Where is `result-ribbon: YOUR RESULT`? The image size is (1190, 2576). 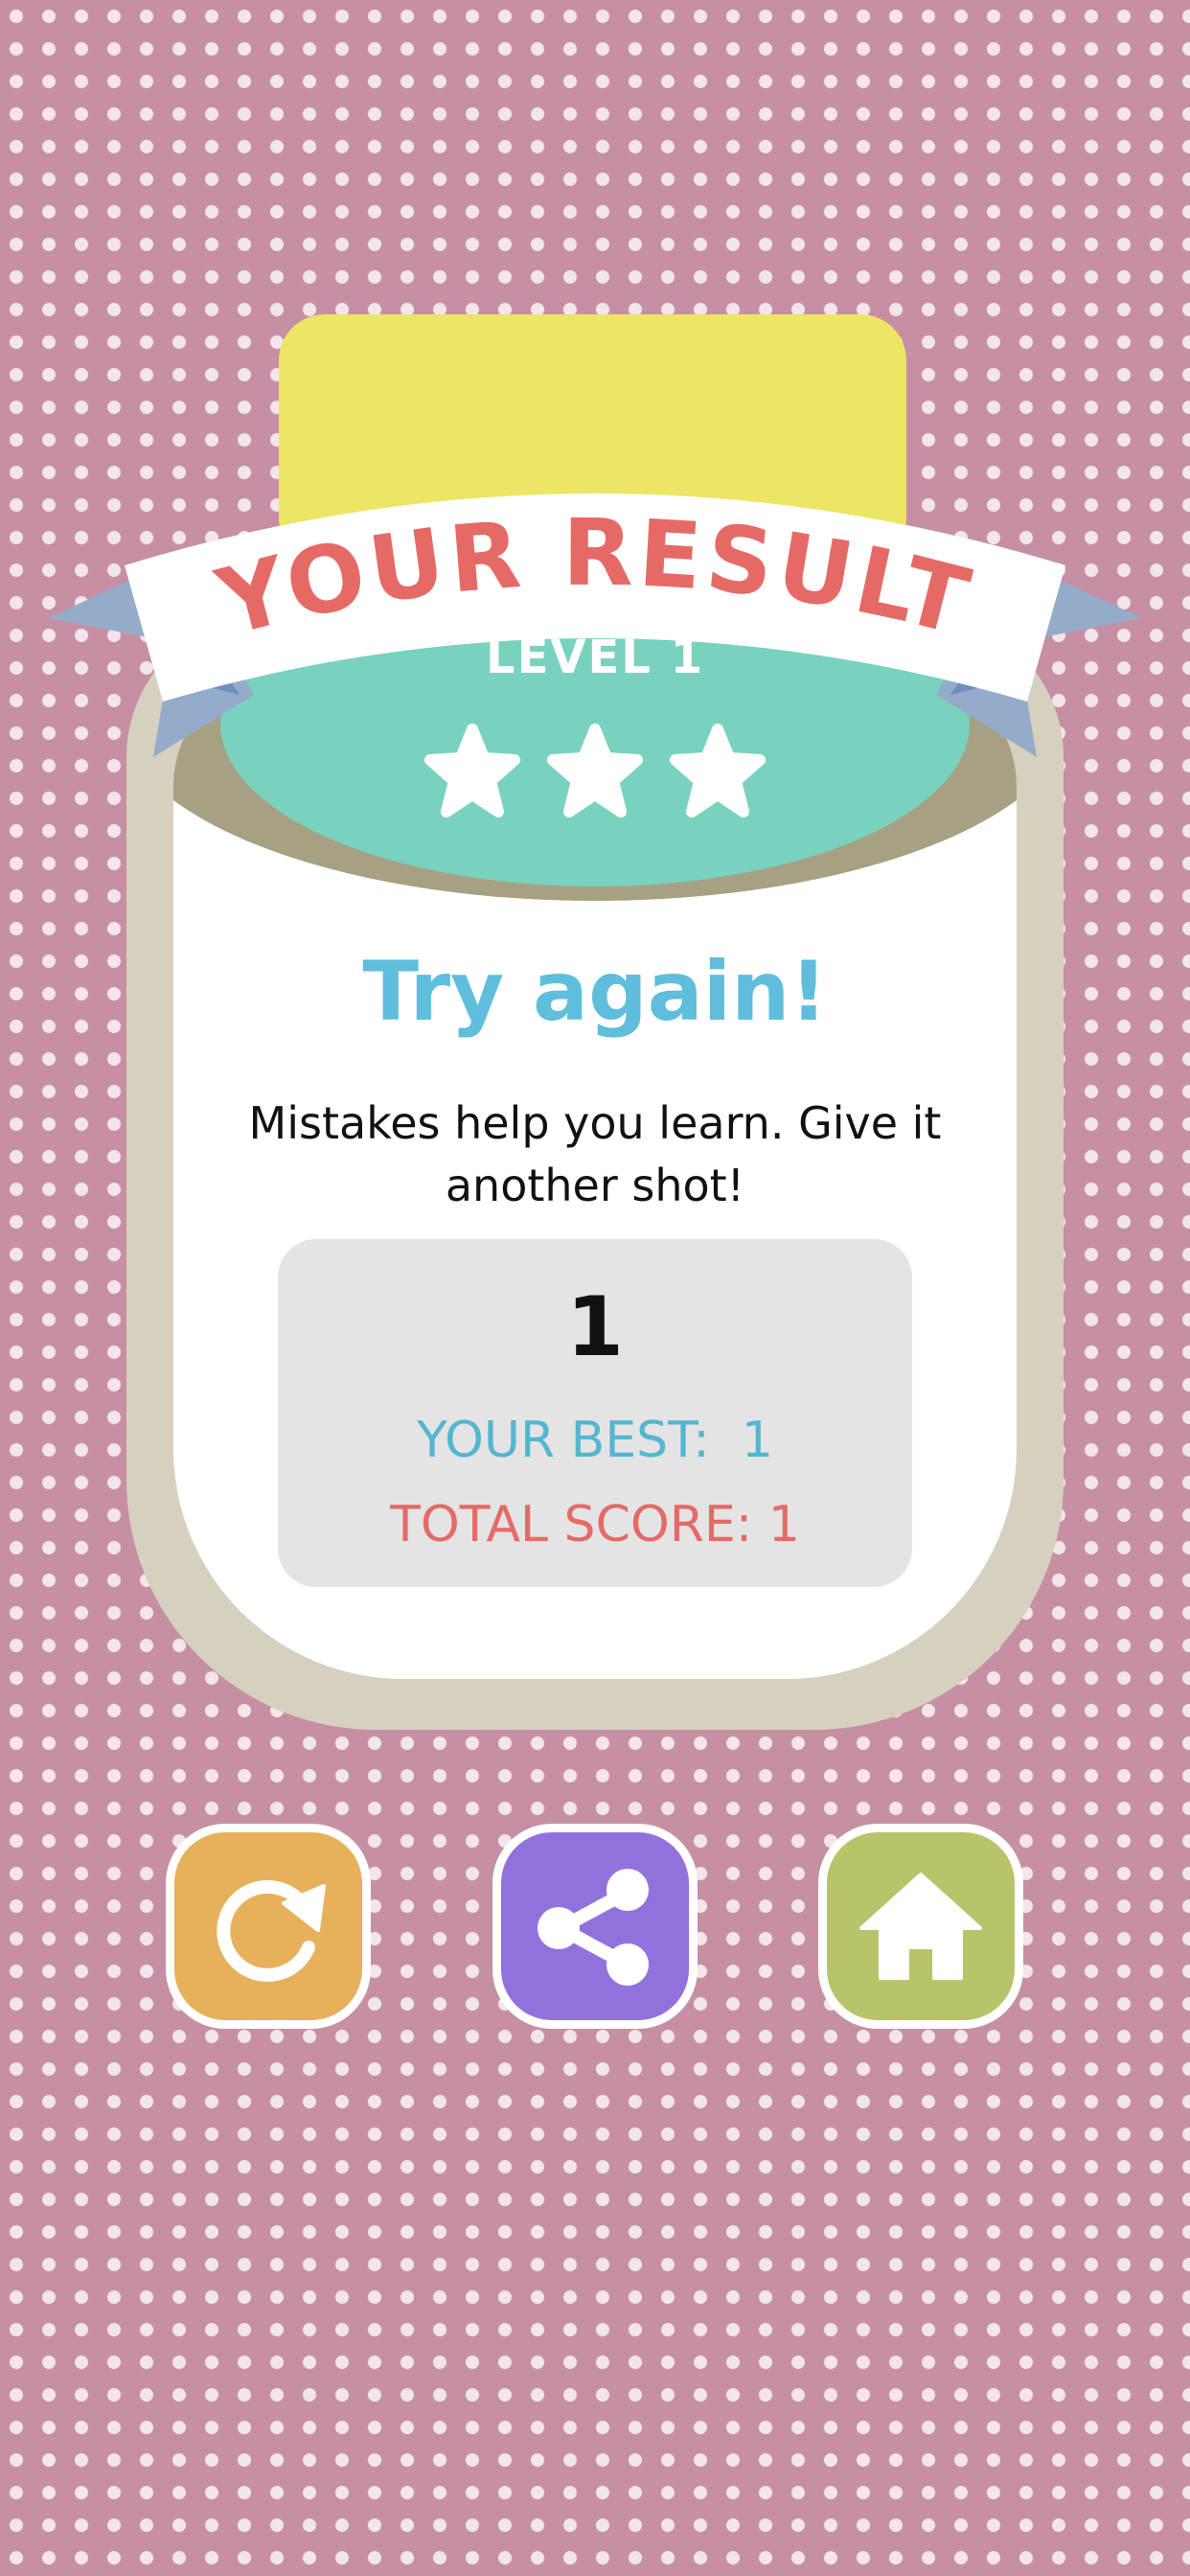
result-ribbon: YOUR RESULT is located at coordinates (595, 625).